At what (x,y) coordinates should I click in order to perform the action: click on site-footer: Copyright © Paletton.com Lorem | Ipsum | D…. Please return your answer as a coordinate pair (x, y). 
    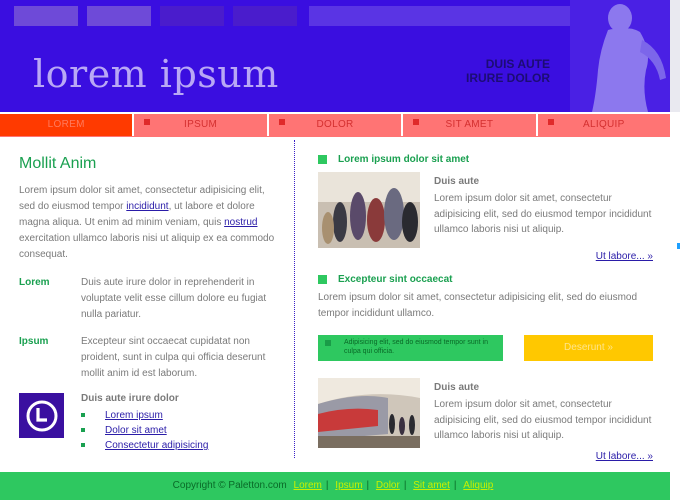
    Looking at the image, I should click on (335, 486).